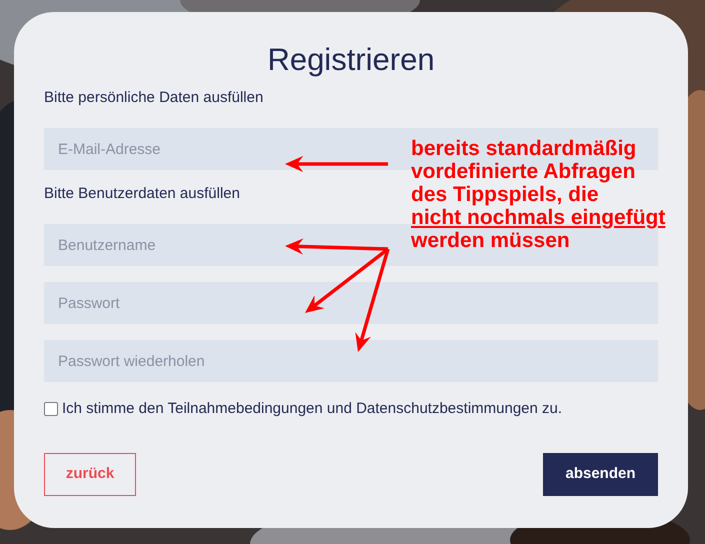 The height and width of the screenshot is (544, 705). What do you see at coordinates (51, 409) in the screenshot?
I see `checkbox` at bounding box center [51, 409].